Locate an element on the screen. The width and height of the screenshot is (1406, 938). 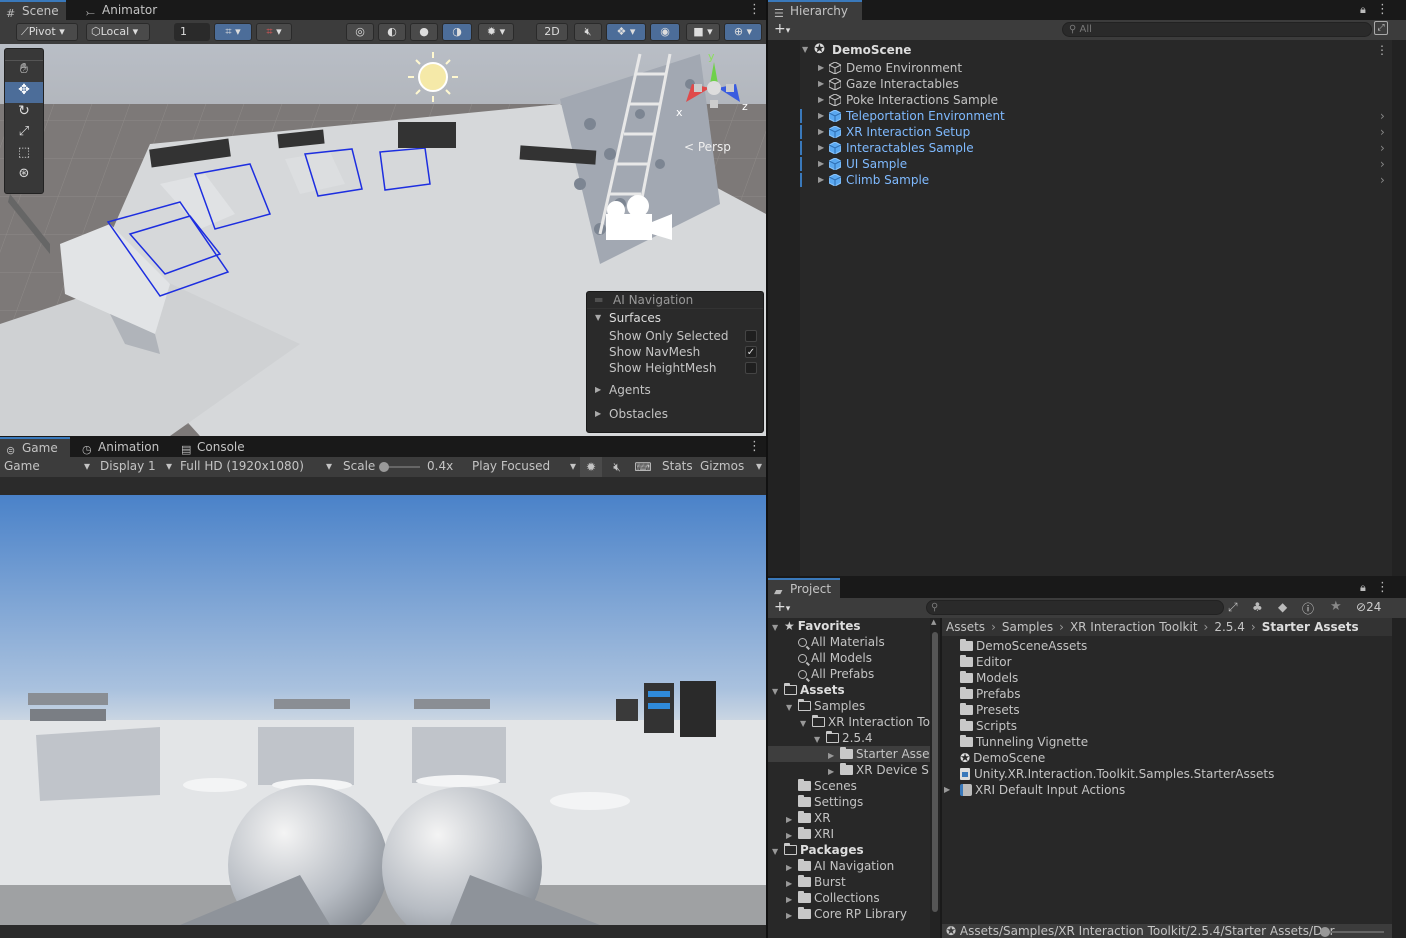
tab-animation: ◷ Animation is located at coordinates (120, 447).